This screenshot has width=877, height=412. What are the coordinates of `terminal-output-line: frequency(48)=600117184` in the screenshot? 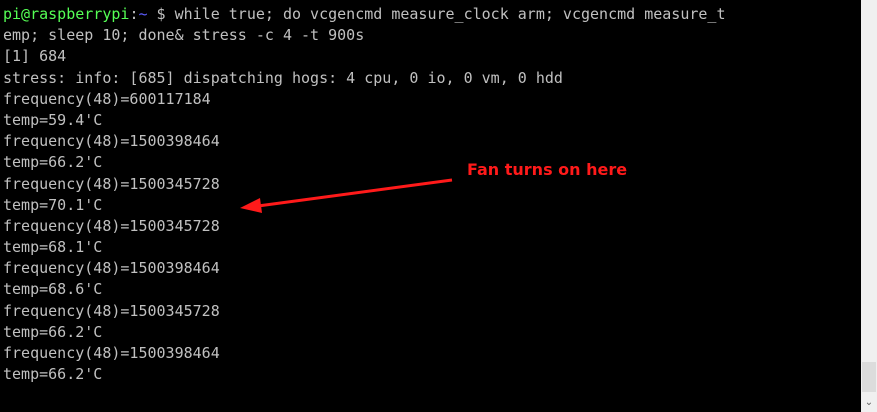 It's located at (107, 98).